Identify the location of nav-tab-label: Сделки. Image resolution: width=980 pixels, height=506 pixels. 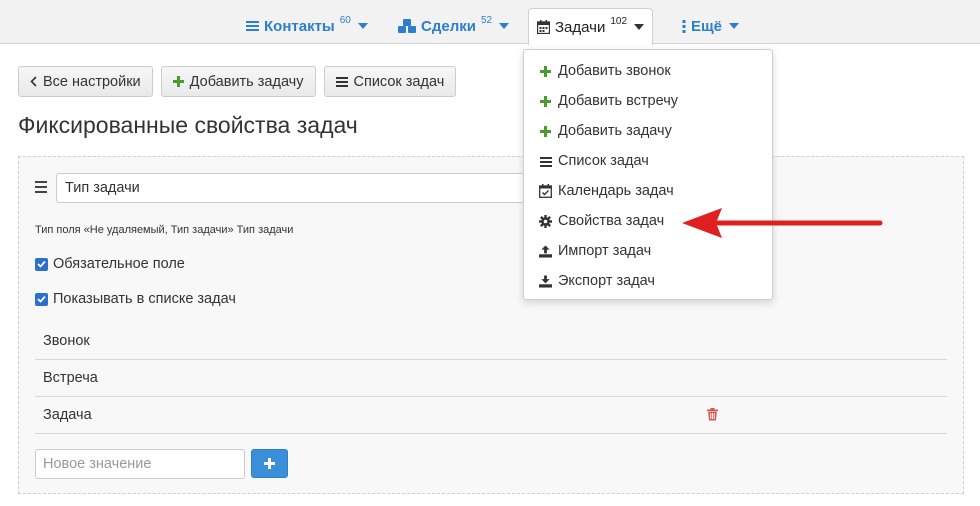
(448, 26).